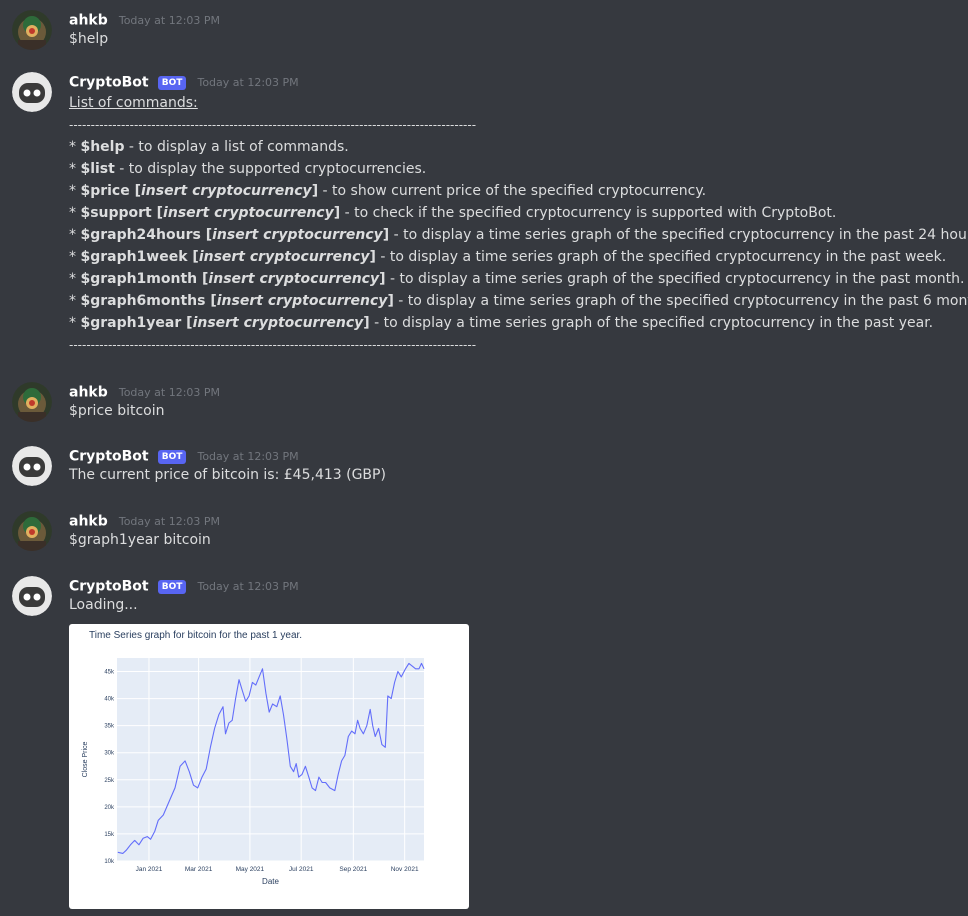  I want to click on y-axis-label: Close Price, so click(85, 760).